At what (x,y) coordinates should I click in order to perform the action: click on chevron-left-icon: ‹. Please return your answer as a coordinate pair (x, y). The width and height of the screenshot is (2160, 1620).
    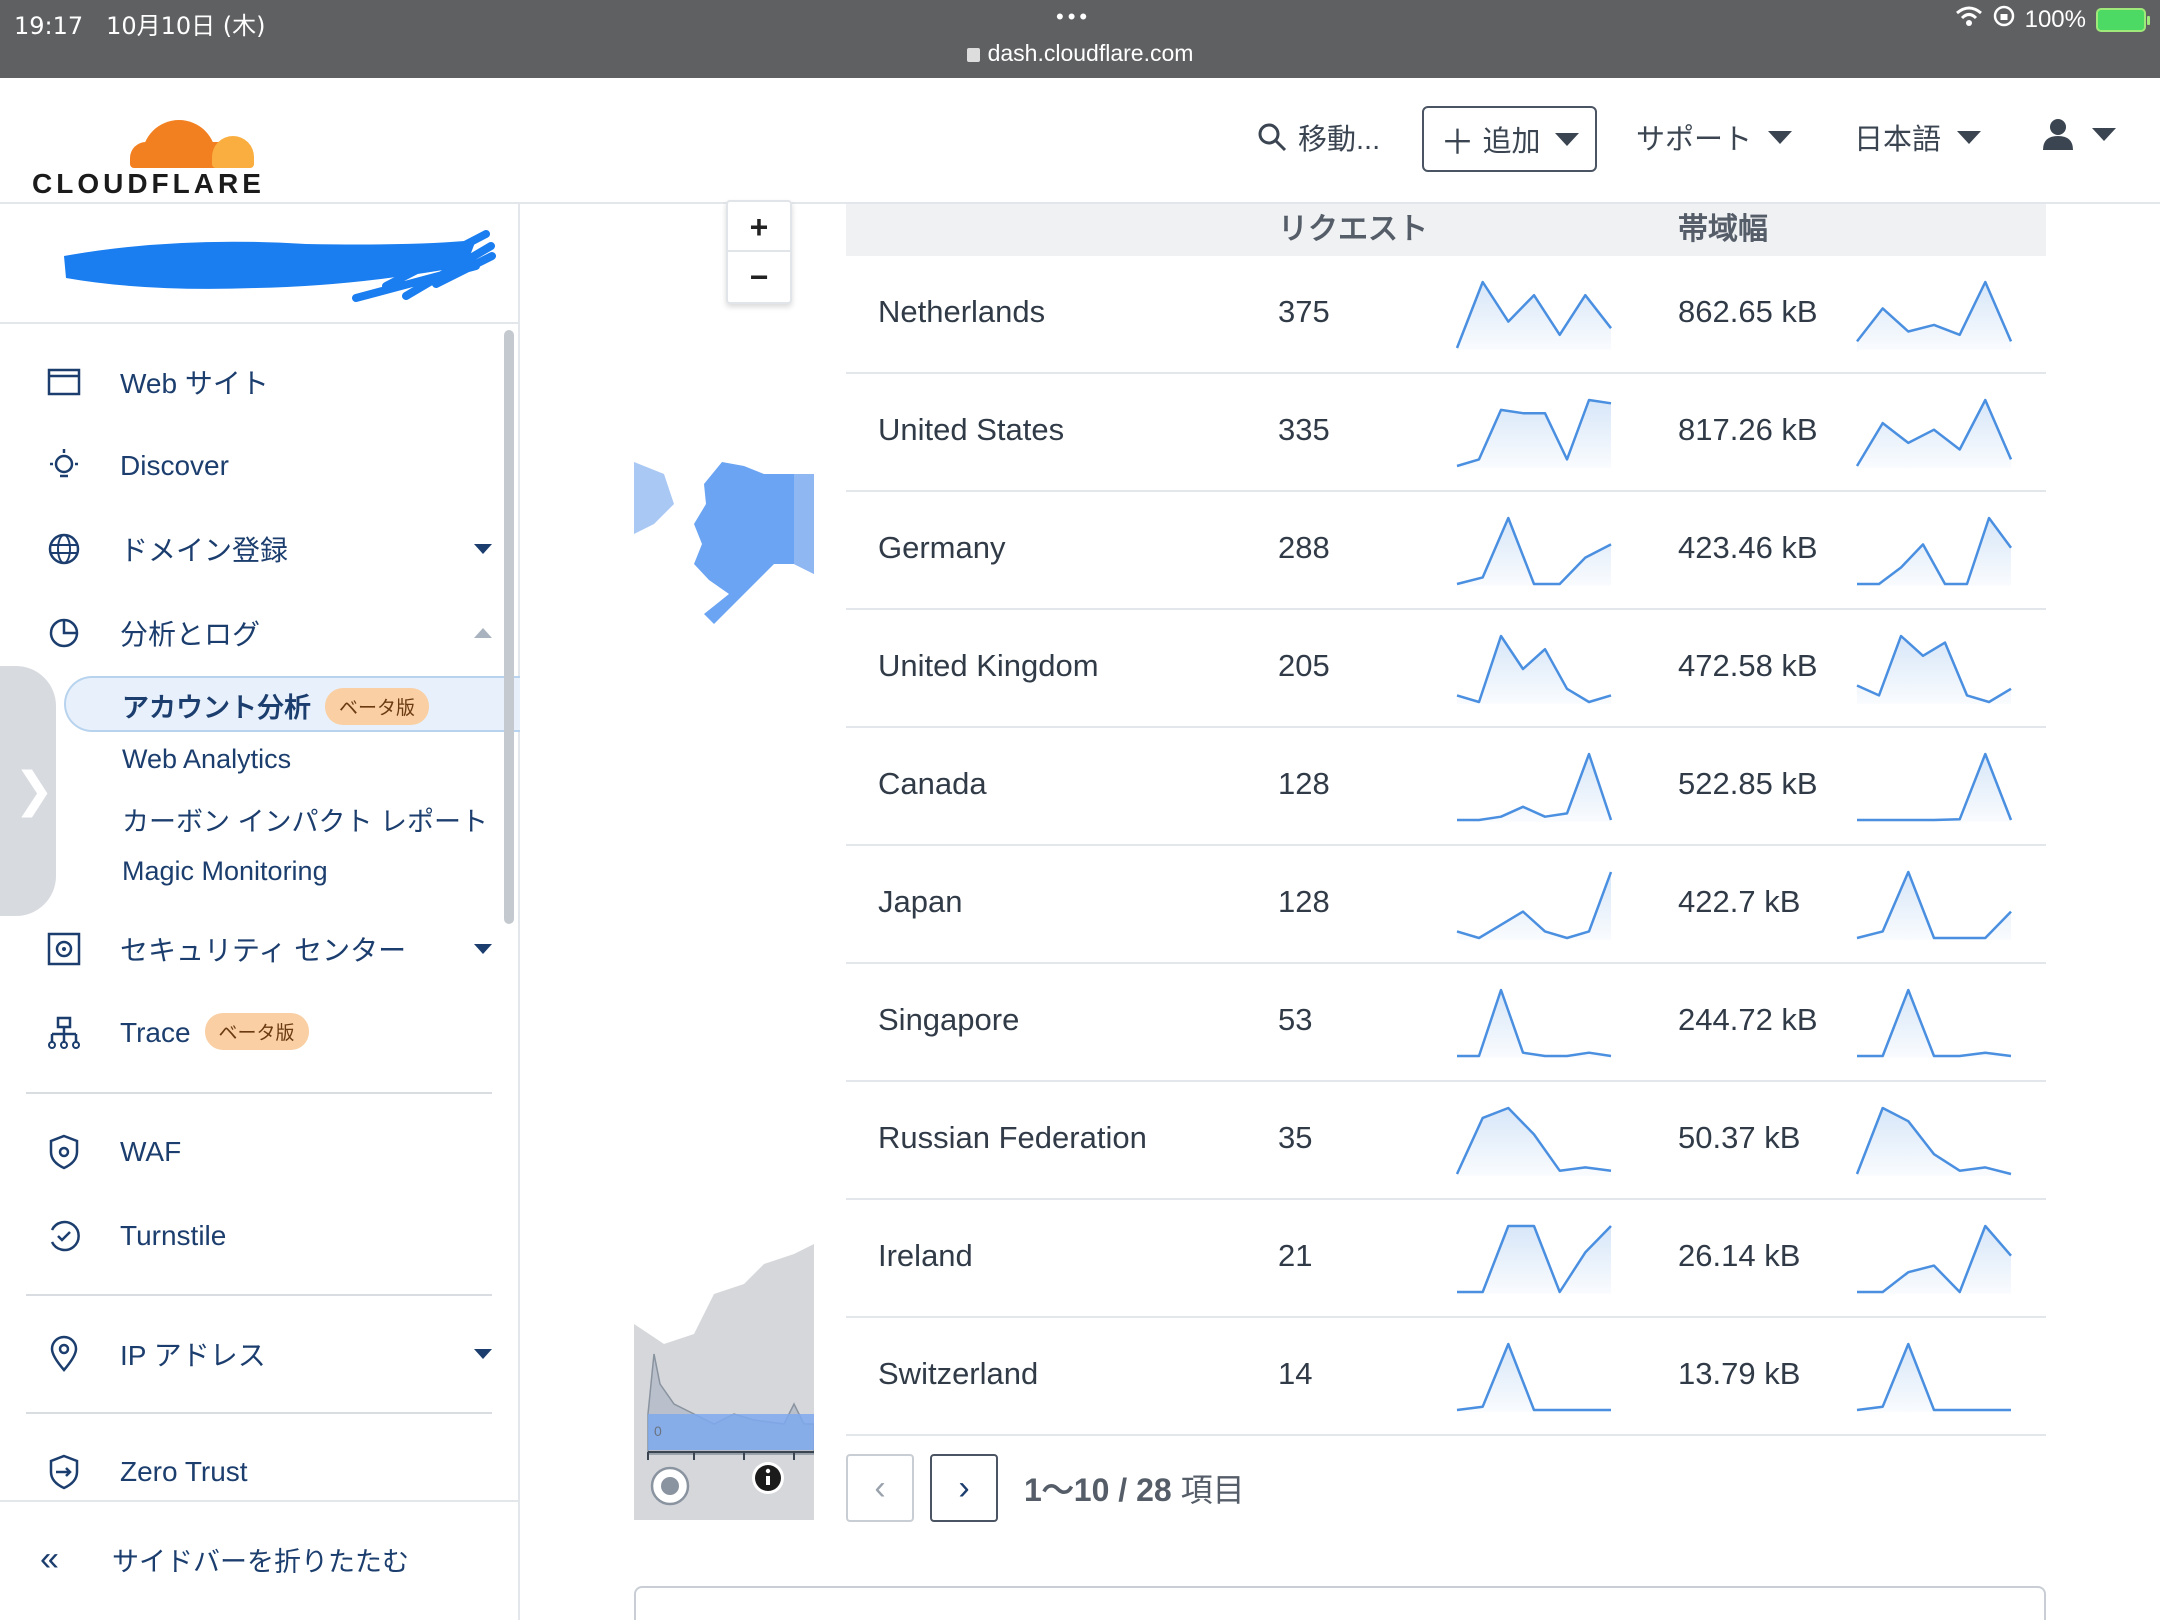
    Looking at the image, I should click on (880, 1487).